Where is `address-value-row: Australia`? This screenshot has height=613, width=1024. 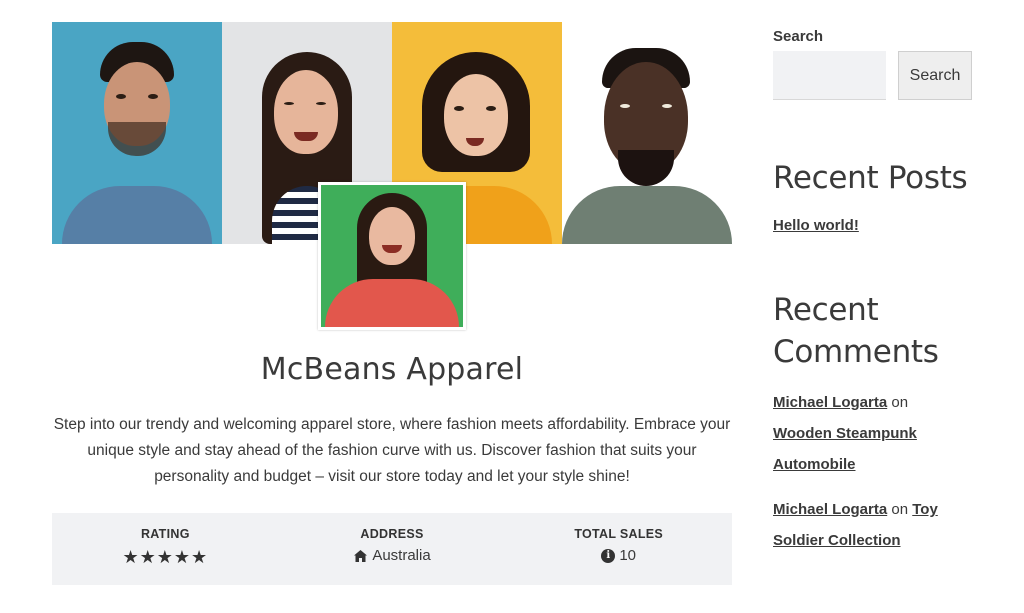 address-value-row: Australia is located at coordinates (392, 555).